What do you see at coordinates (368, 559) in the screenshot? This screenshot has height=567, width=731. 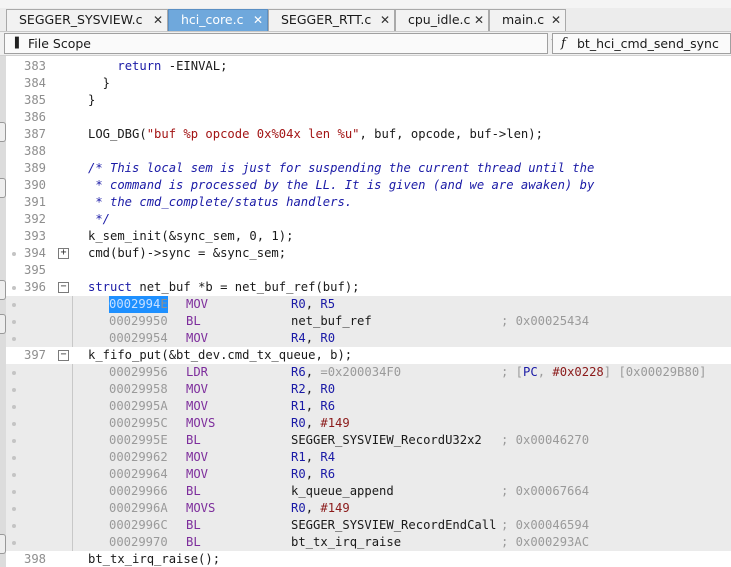 I see `source-line: 398 bt_tx_irq_raise();` at bounding box center [368, 559].